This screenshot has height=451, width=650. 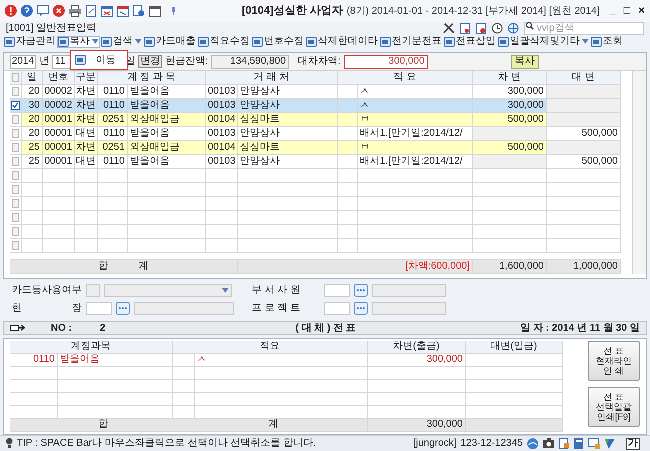 I want to click on close-icon, so click(x=59, y=11).